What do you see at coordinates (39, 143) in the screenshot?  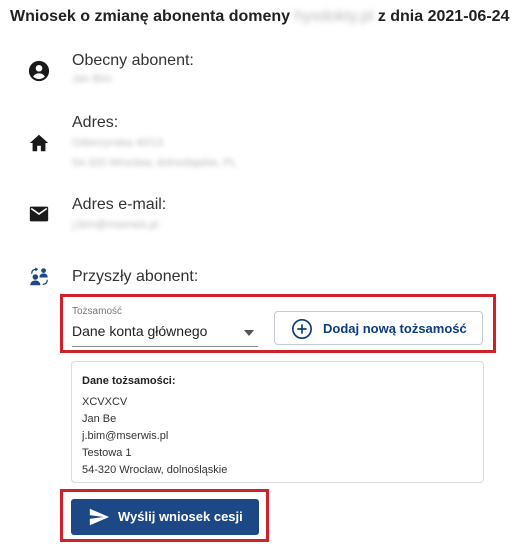 I see `home-icon` at bounding box center [39, 143].